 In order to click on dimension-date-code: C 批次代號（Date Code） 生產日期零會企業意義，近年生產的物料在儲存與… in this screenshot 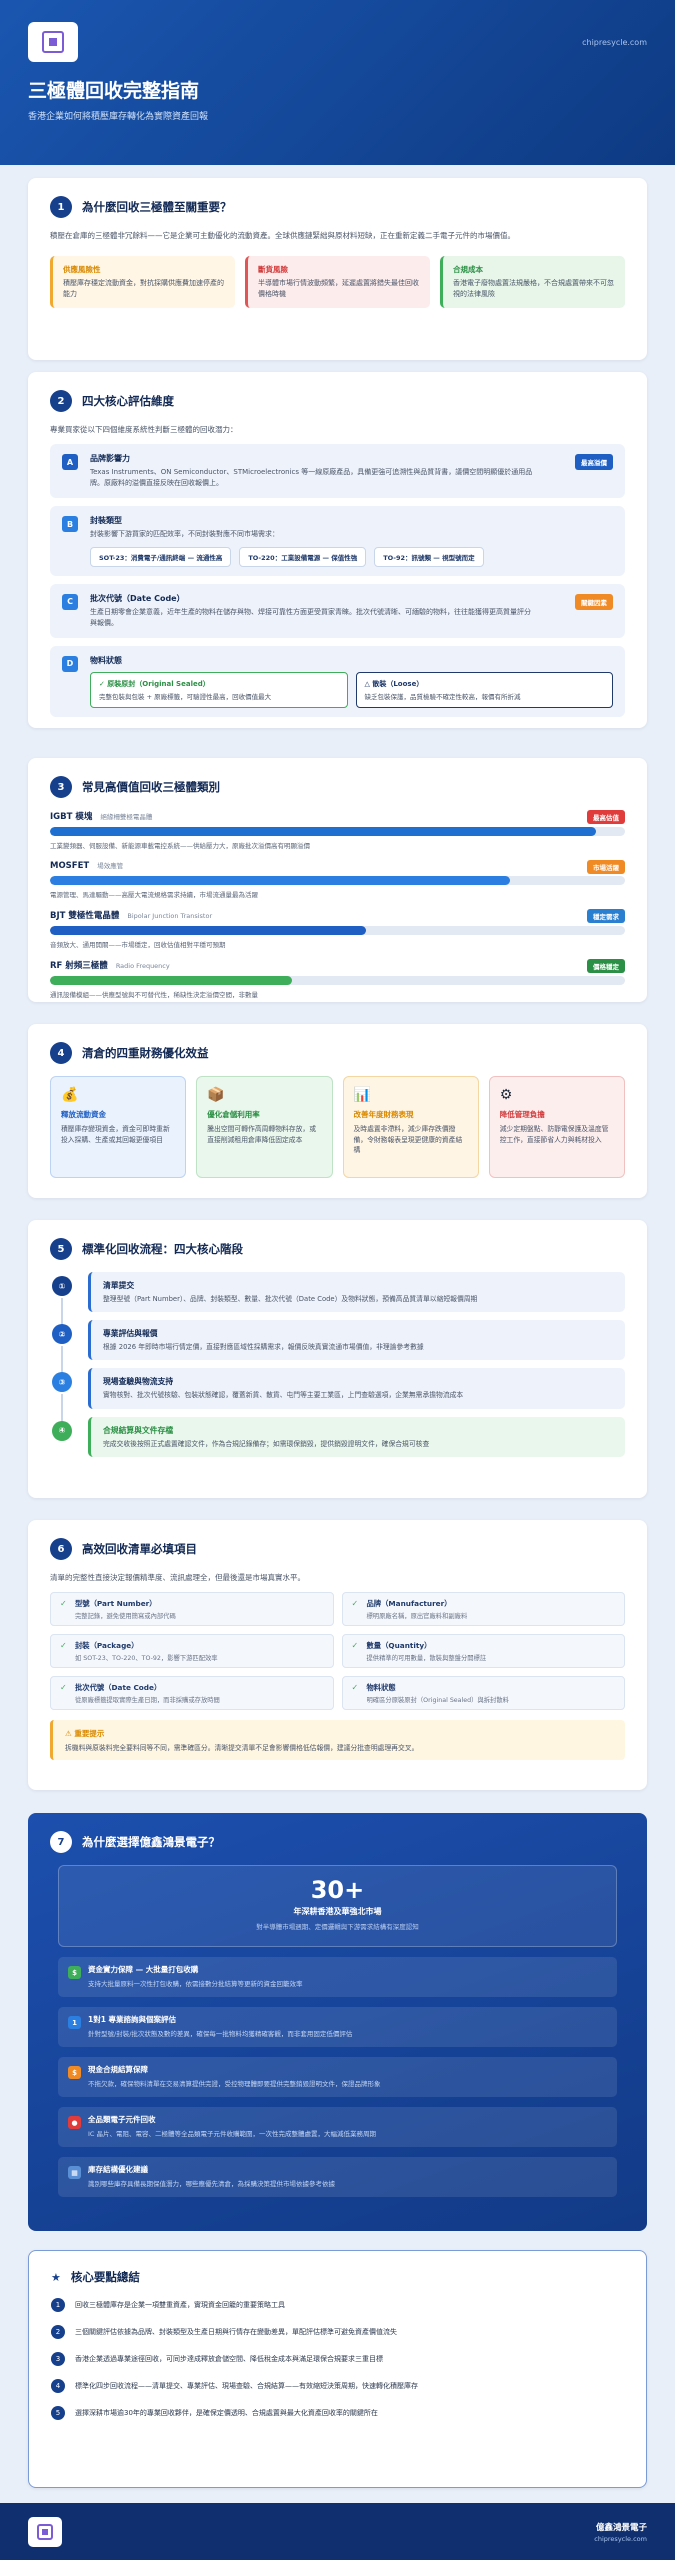, I will do `click(337, 610)`.